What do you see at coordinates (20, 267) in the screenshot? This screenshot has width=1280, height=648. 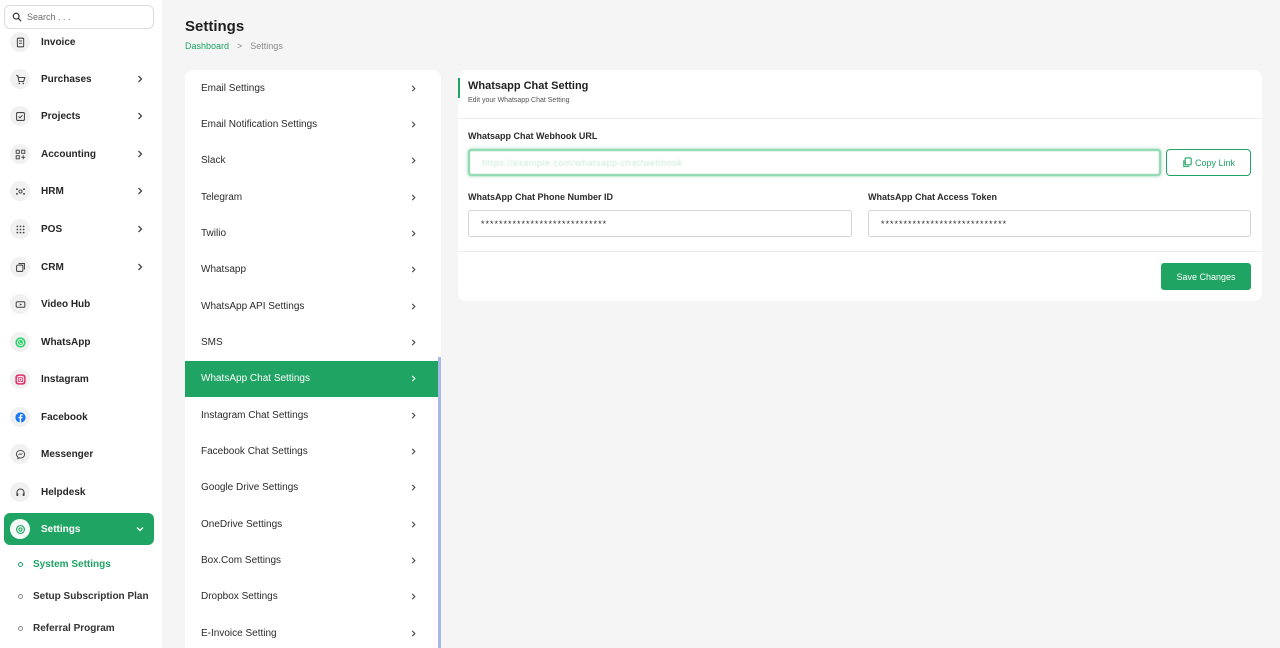 I see `layers-icon` at bounding box center [20, 267].